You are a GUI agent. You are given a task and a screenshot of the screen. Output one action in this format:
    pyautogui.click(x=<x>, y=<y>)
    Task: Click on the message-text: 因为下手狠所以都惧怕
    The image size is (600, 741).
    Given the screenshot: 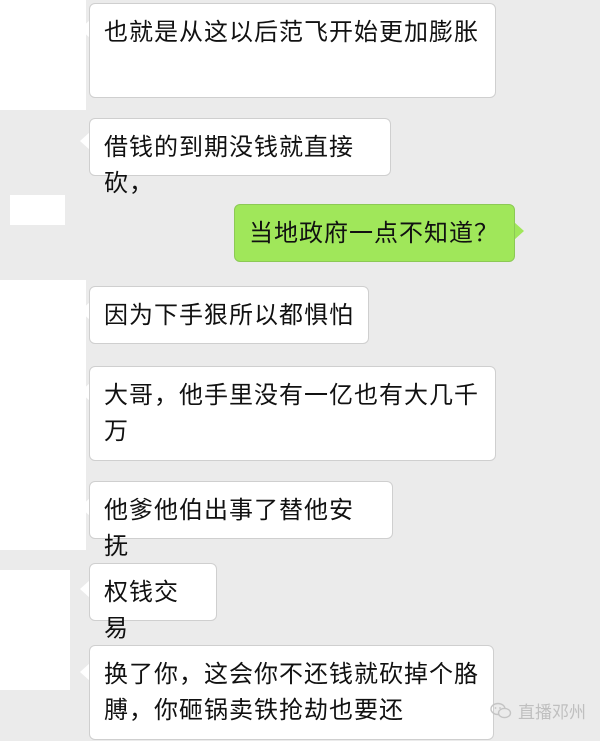 What is the action you would take?
    pyautogui.click(x=229, y=315)
    